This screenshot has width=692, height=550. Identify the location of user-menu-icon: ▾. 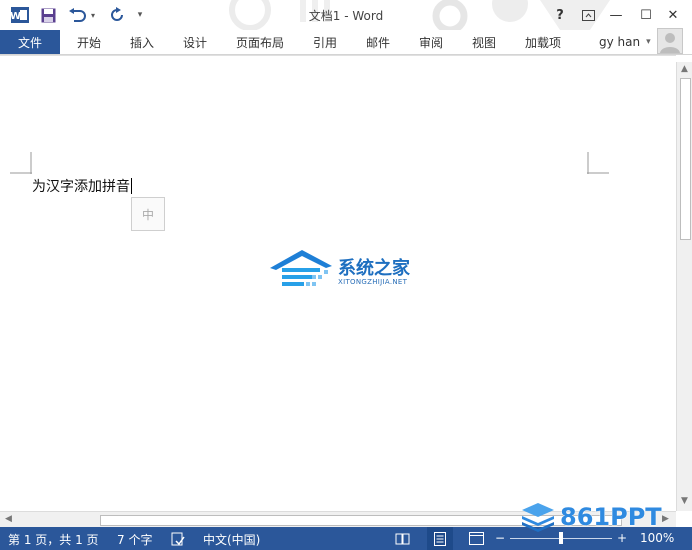
(648, 42).